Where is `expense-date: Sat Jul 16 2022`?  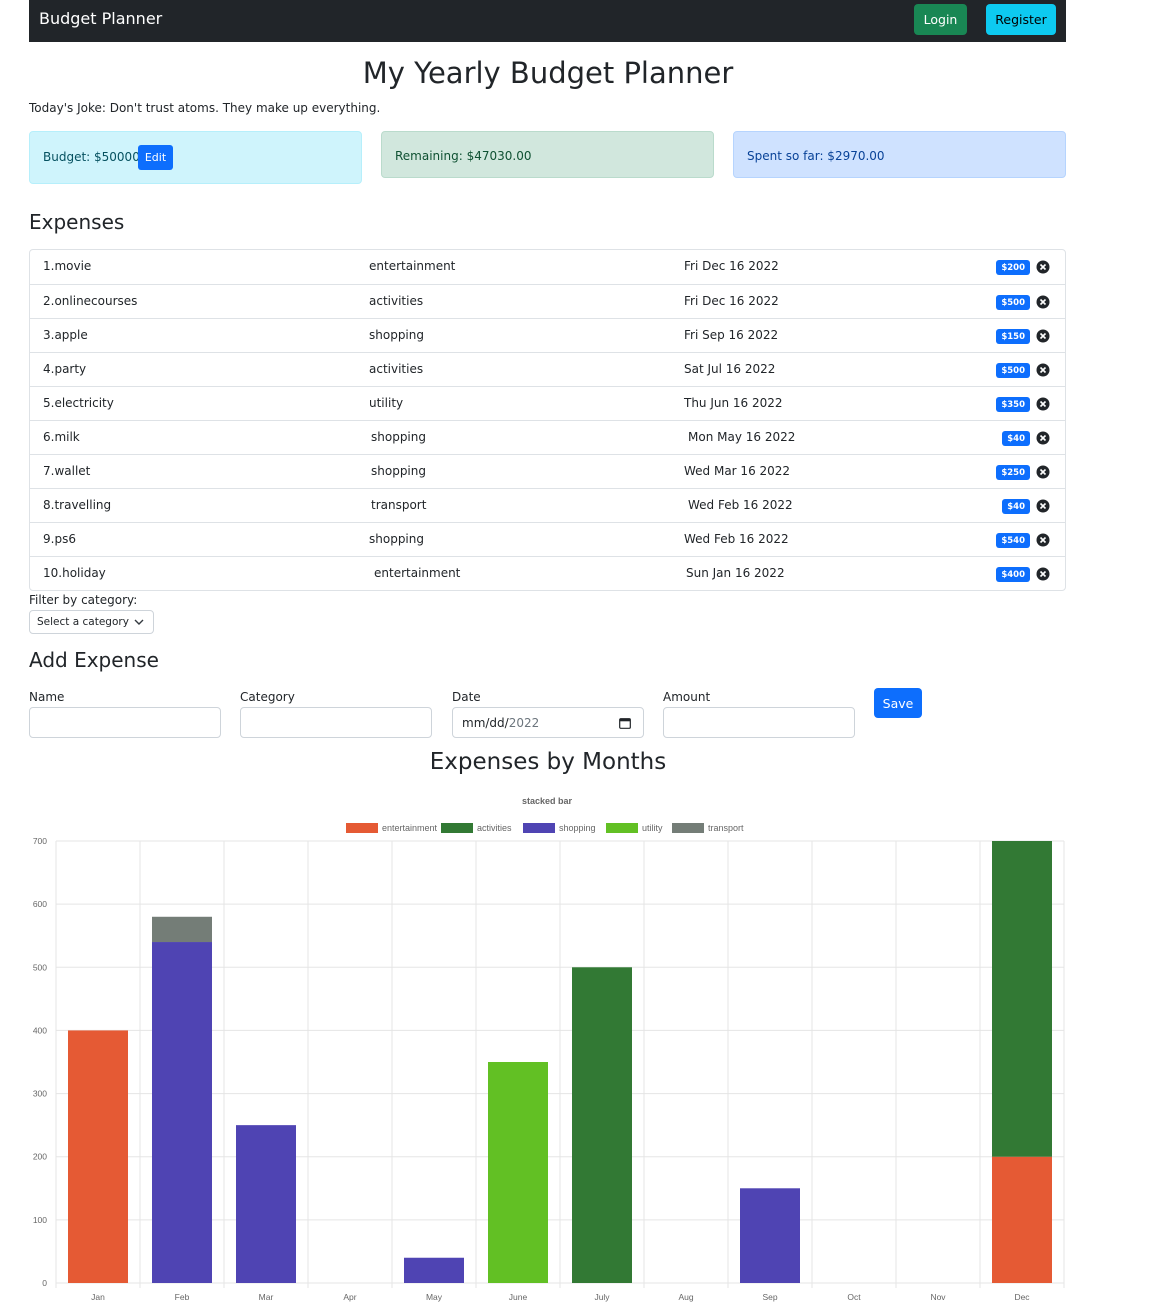
expense-date: Sat Jul 16 2022 is located at coordinates (730, 369).